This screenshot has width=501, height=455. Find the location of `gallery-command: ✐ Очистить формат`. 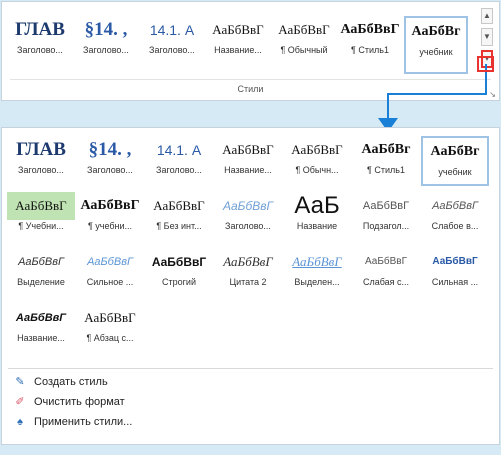

gallery-command: ✐ Очистить формат is located at coordinates (68, 402).